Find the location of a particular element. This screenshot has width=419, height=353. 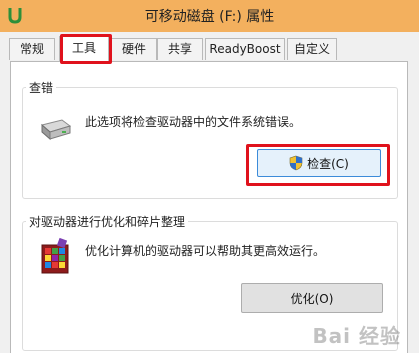

tab-label: ReadyBoost is located at coordinates (245, 49).